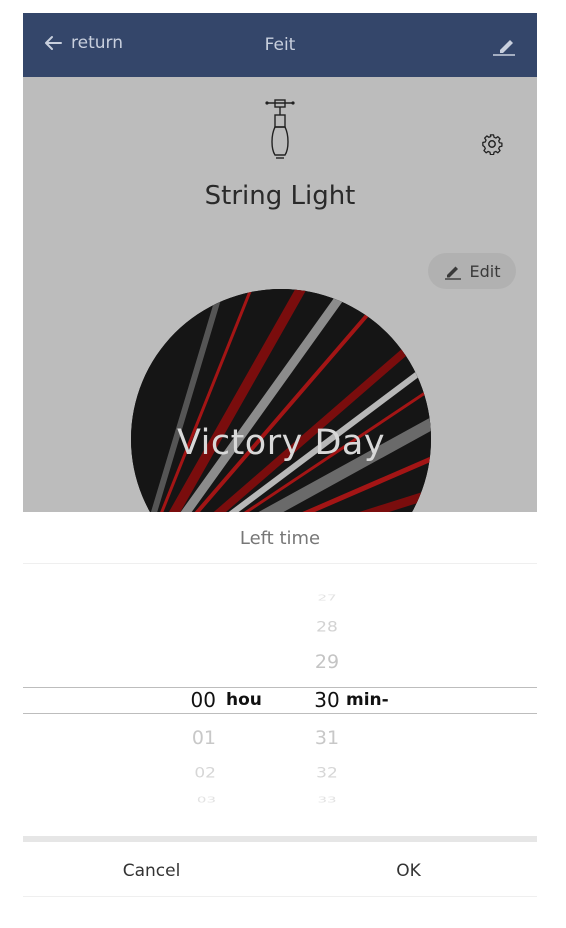  What do you see at coordinates (492, 144) in the screenshot?
I see `gear-icon` at bounding box center [492, 144].